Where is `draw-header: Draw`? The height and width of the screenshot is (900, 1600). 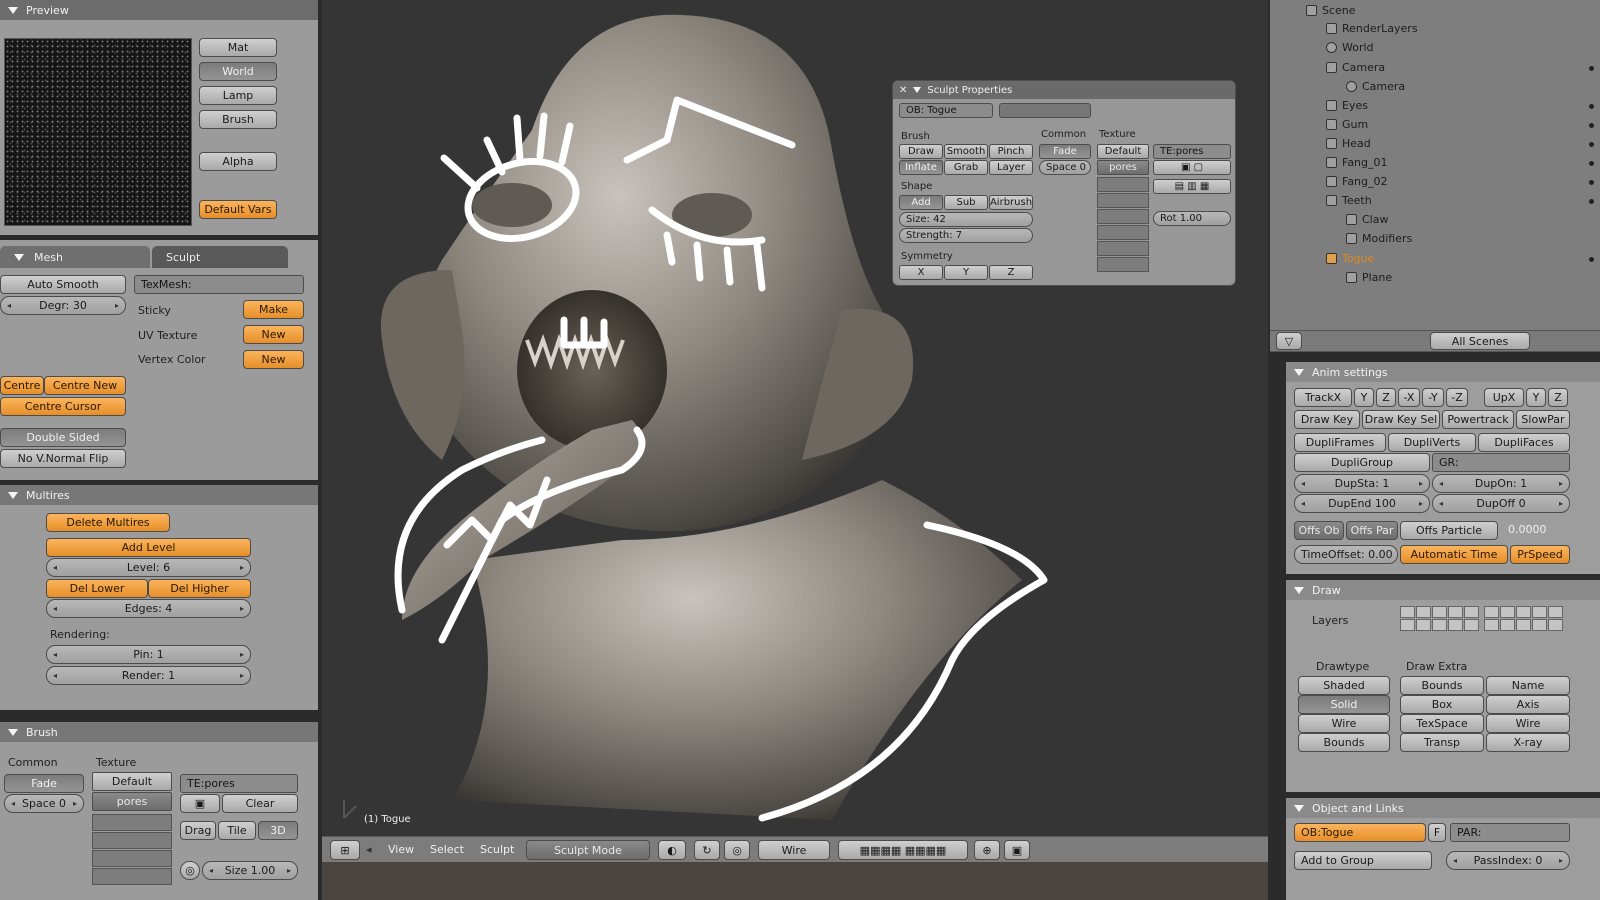
draw-header: Draw is located at coordinates (1443, 590).